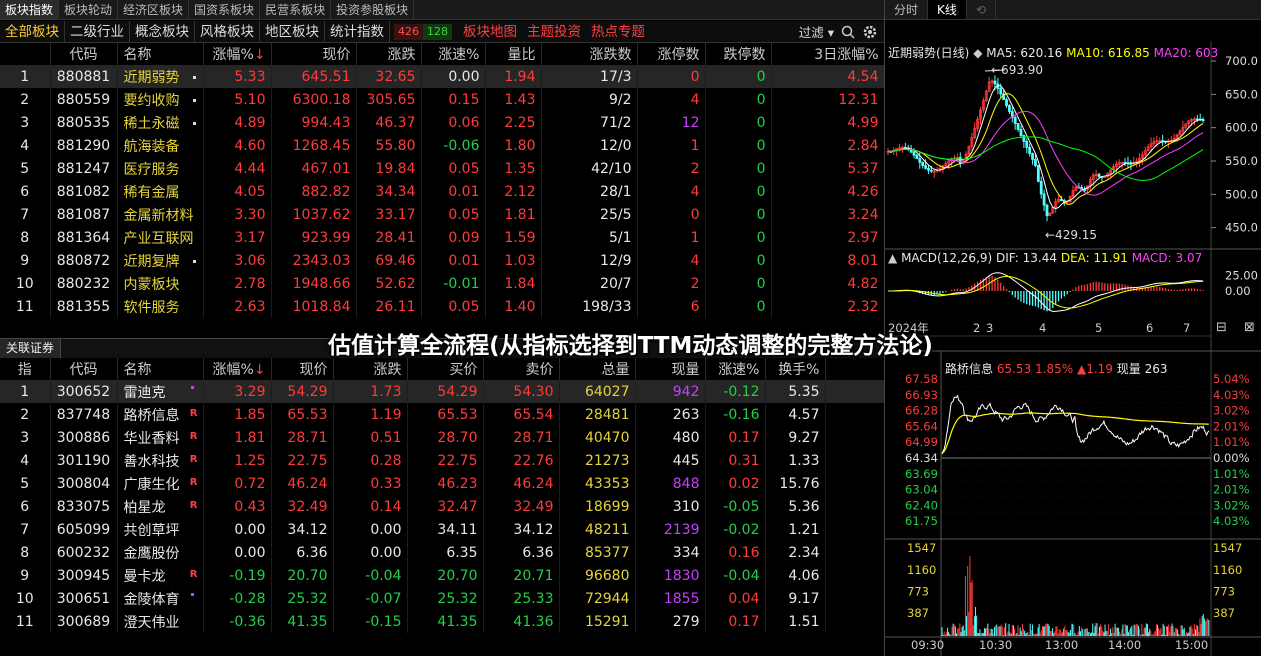 The height and width of the screenshot is (656, 1261). I want to click on top-tab-0: 板块指数, so click(30, 9).